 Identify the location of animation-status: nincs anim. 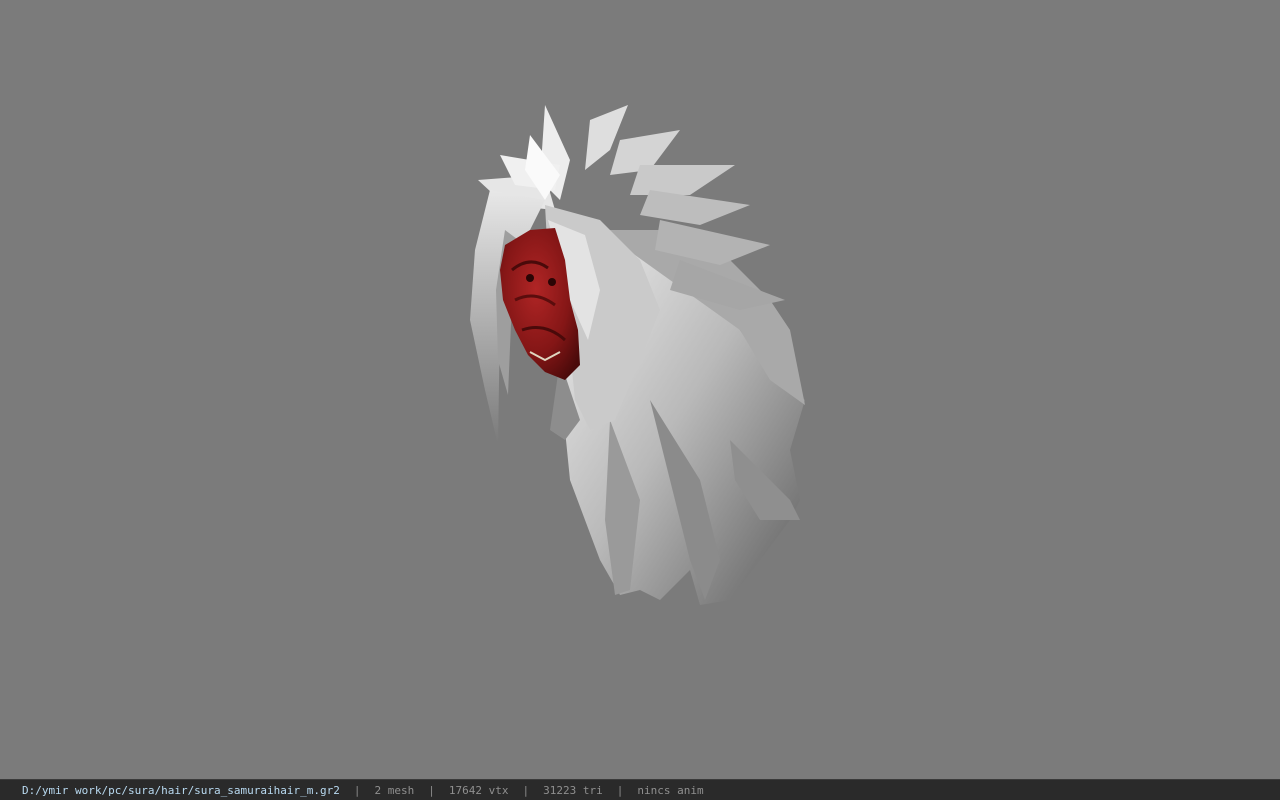
(670, 790).